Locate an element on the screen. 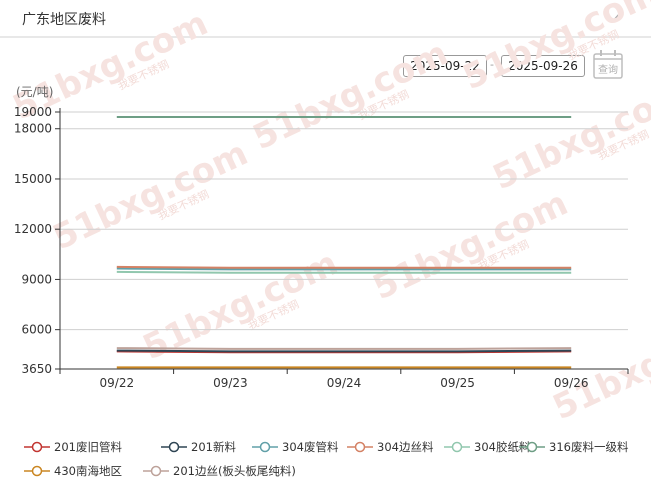  legend-label: 430南海地区 is located at coordinates (88, 471).